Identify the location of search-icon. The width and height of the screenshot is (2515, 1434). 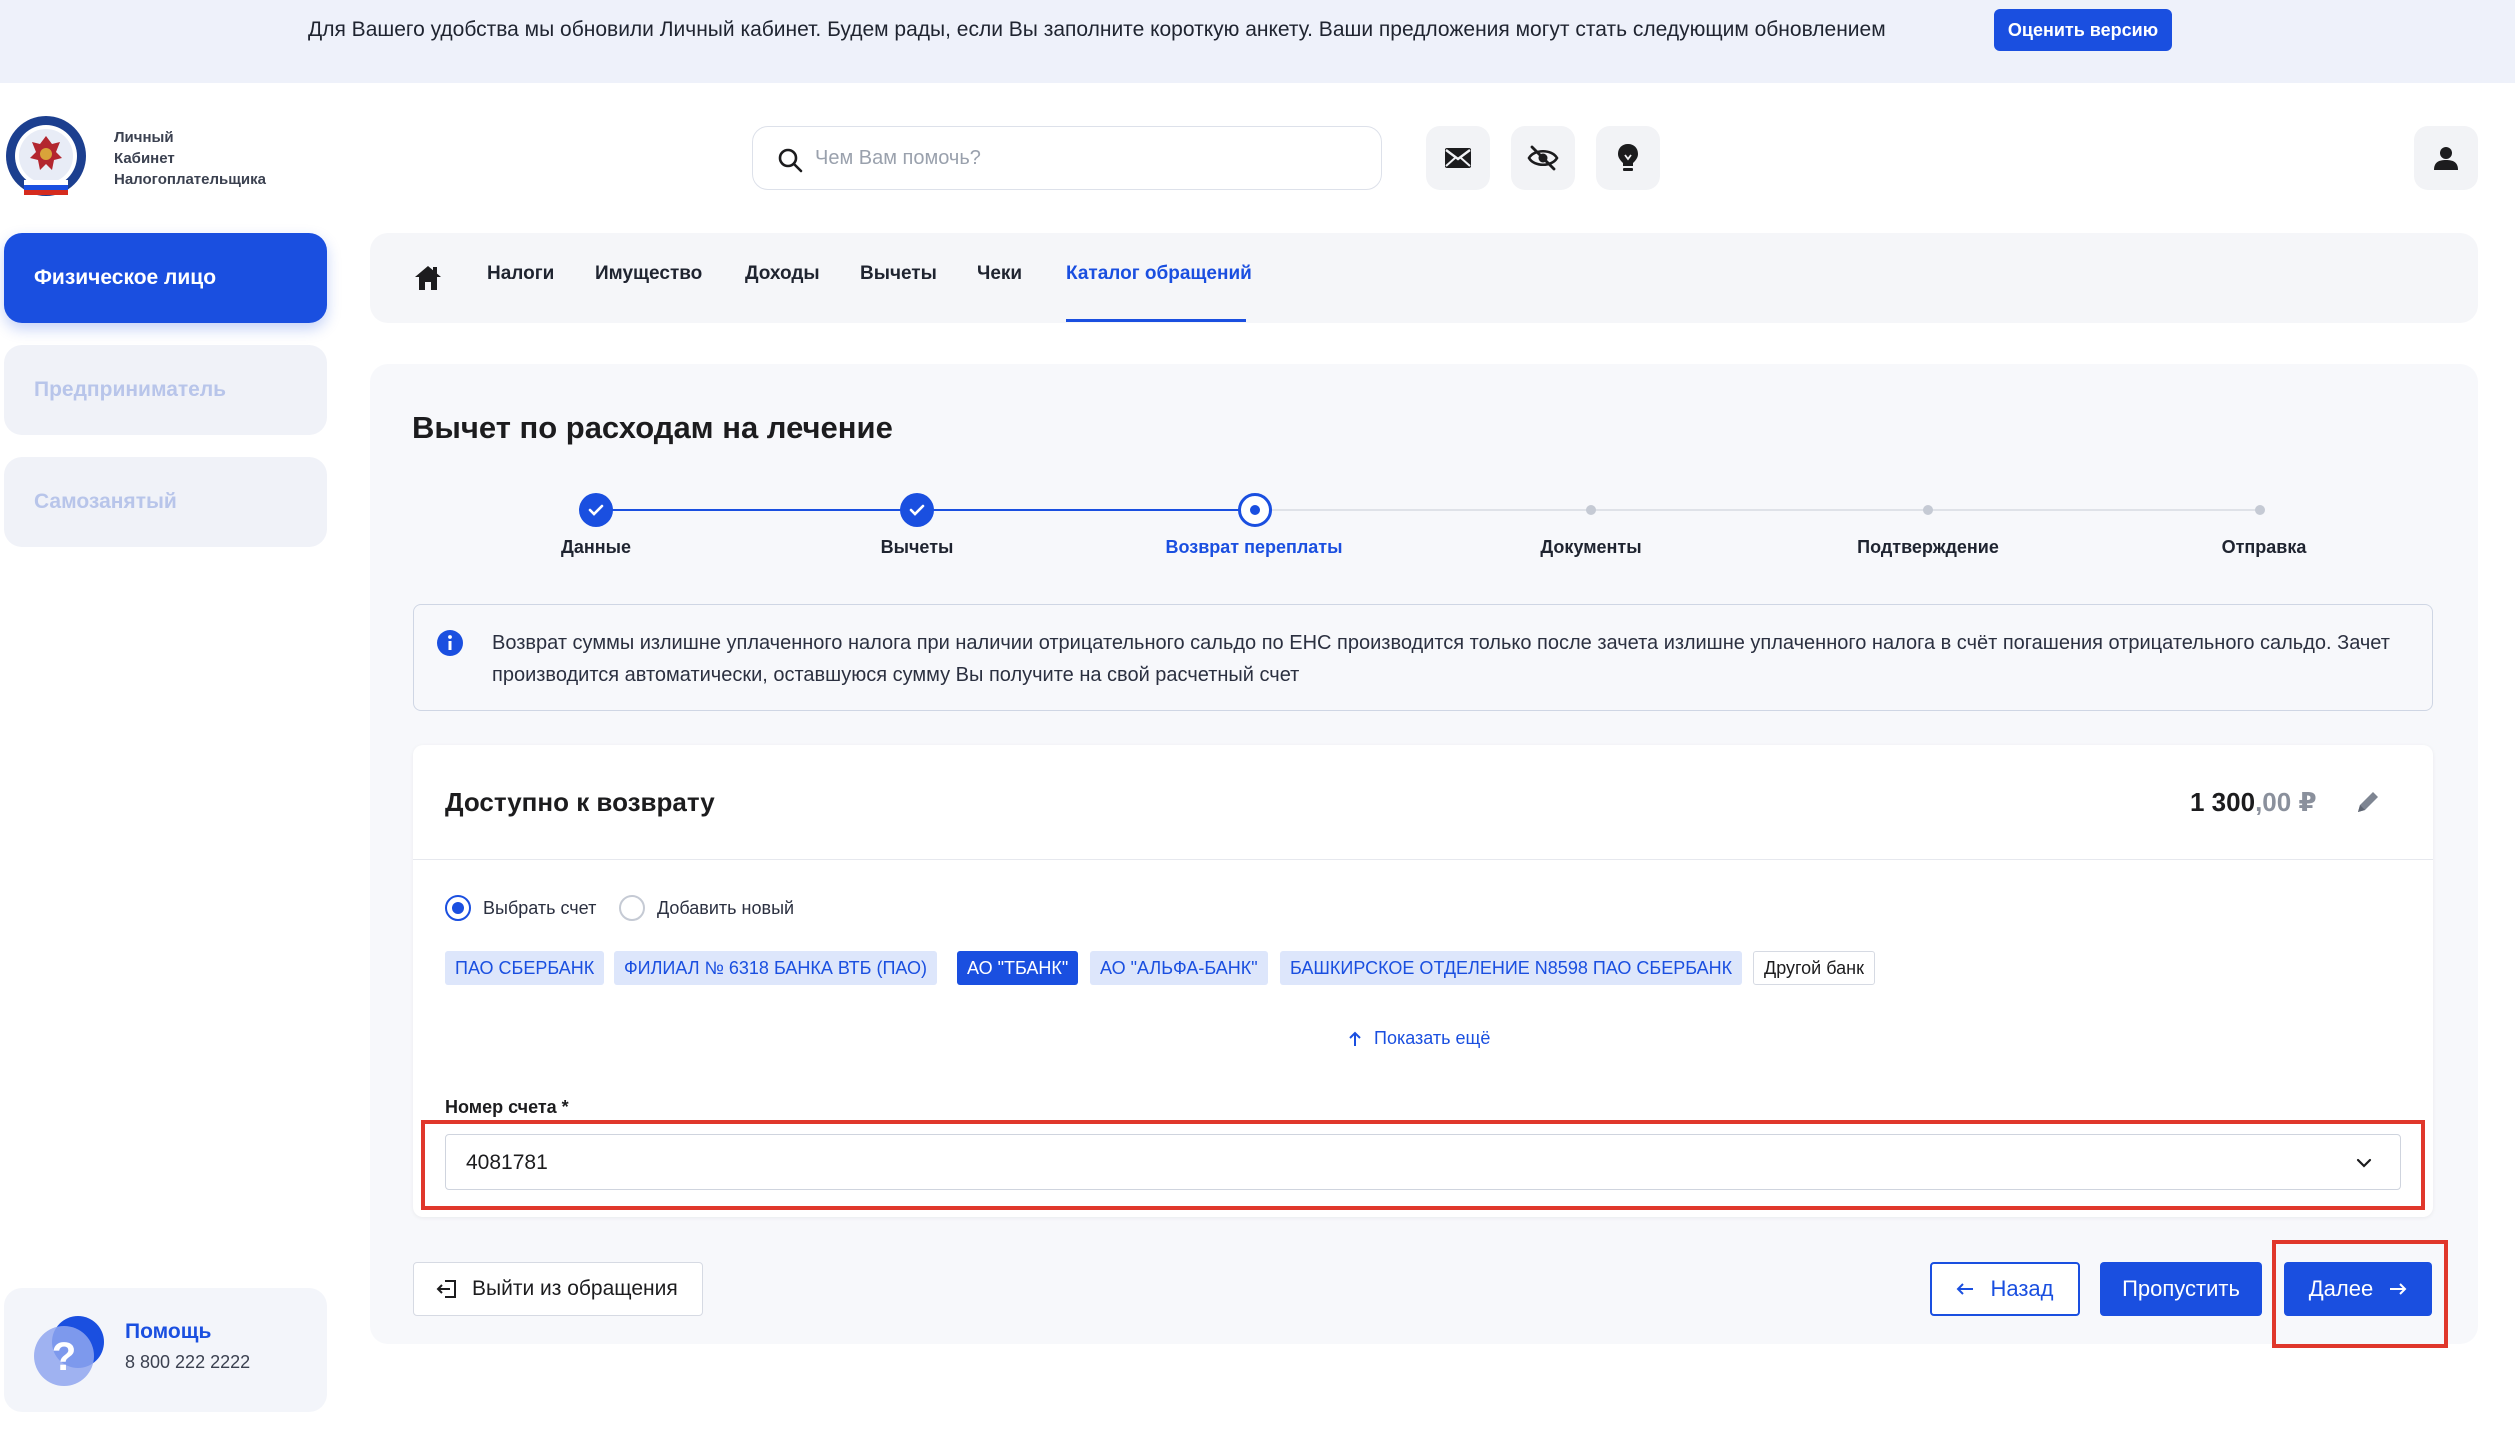
(790, 160).